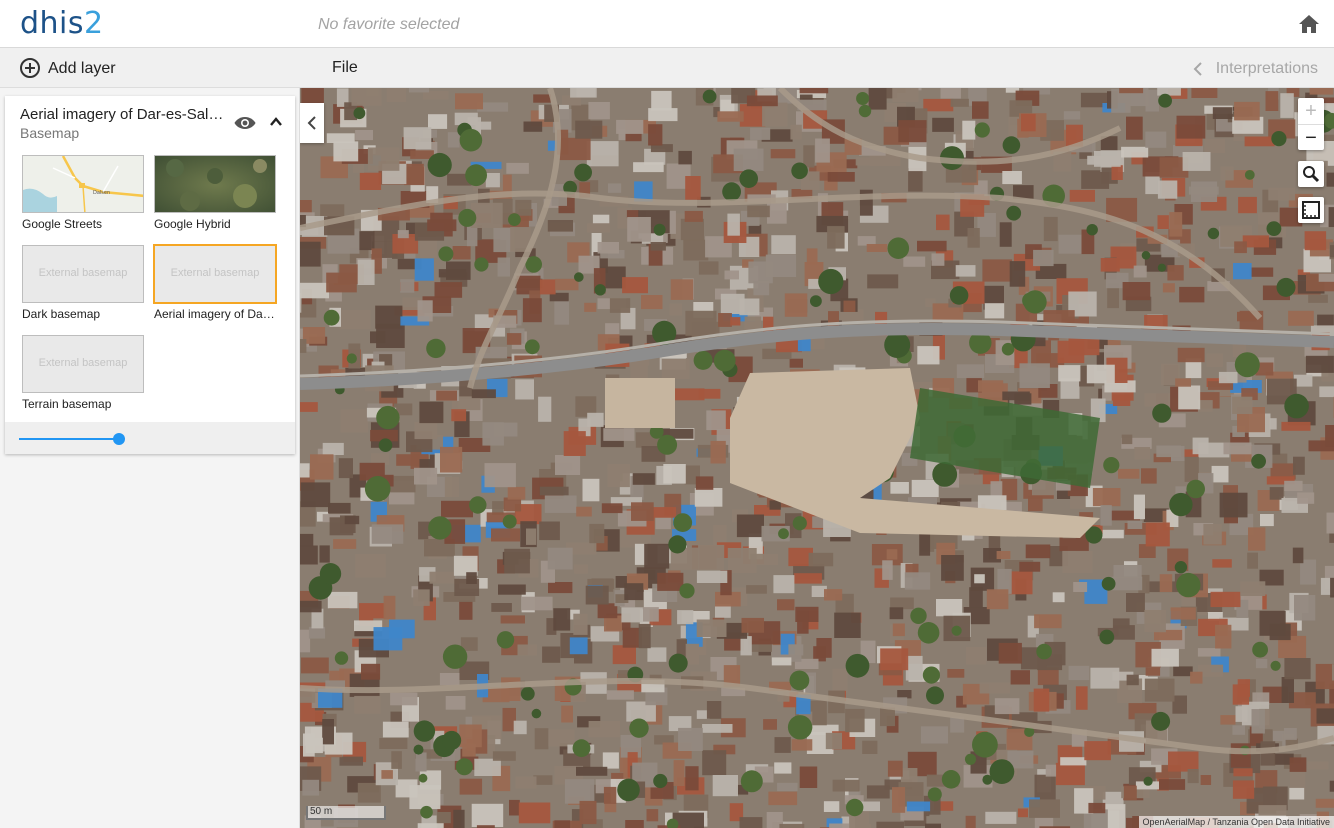 This screenshot has width=1334, height=828. I want to click on add-layer-button: Add layer, so click(150, 68).